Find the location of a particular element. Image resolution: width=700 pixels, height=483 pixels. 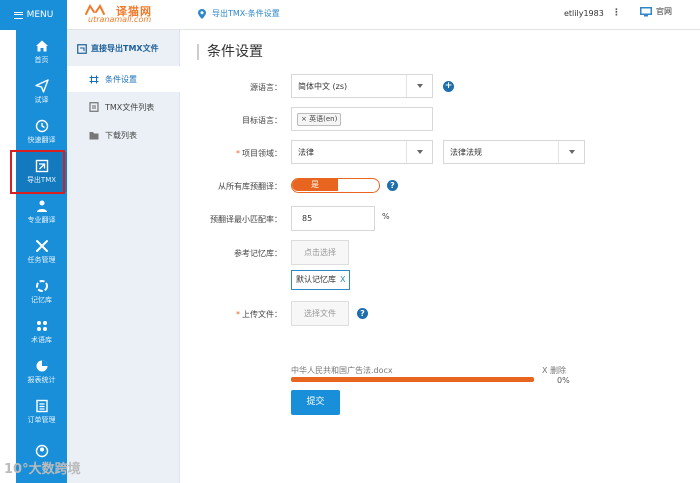

subnav-title-text: 直接导出TMX文件 is located at coordinates (125, 48).